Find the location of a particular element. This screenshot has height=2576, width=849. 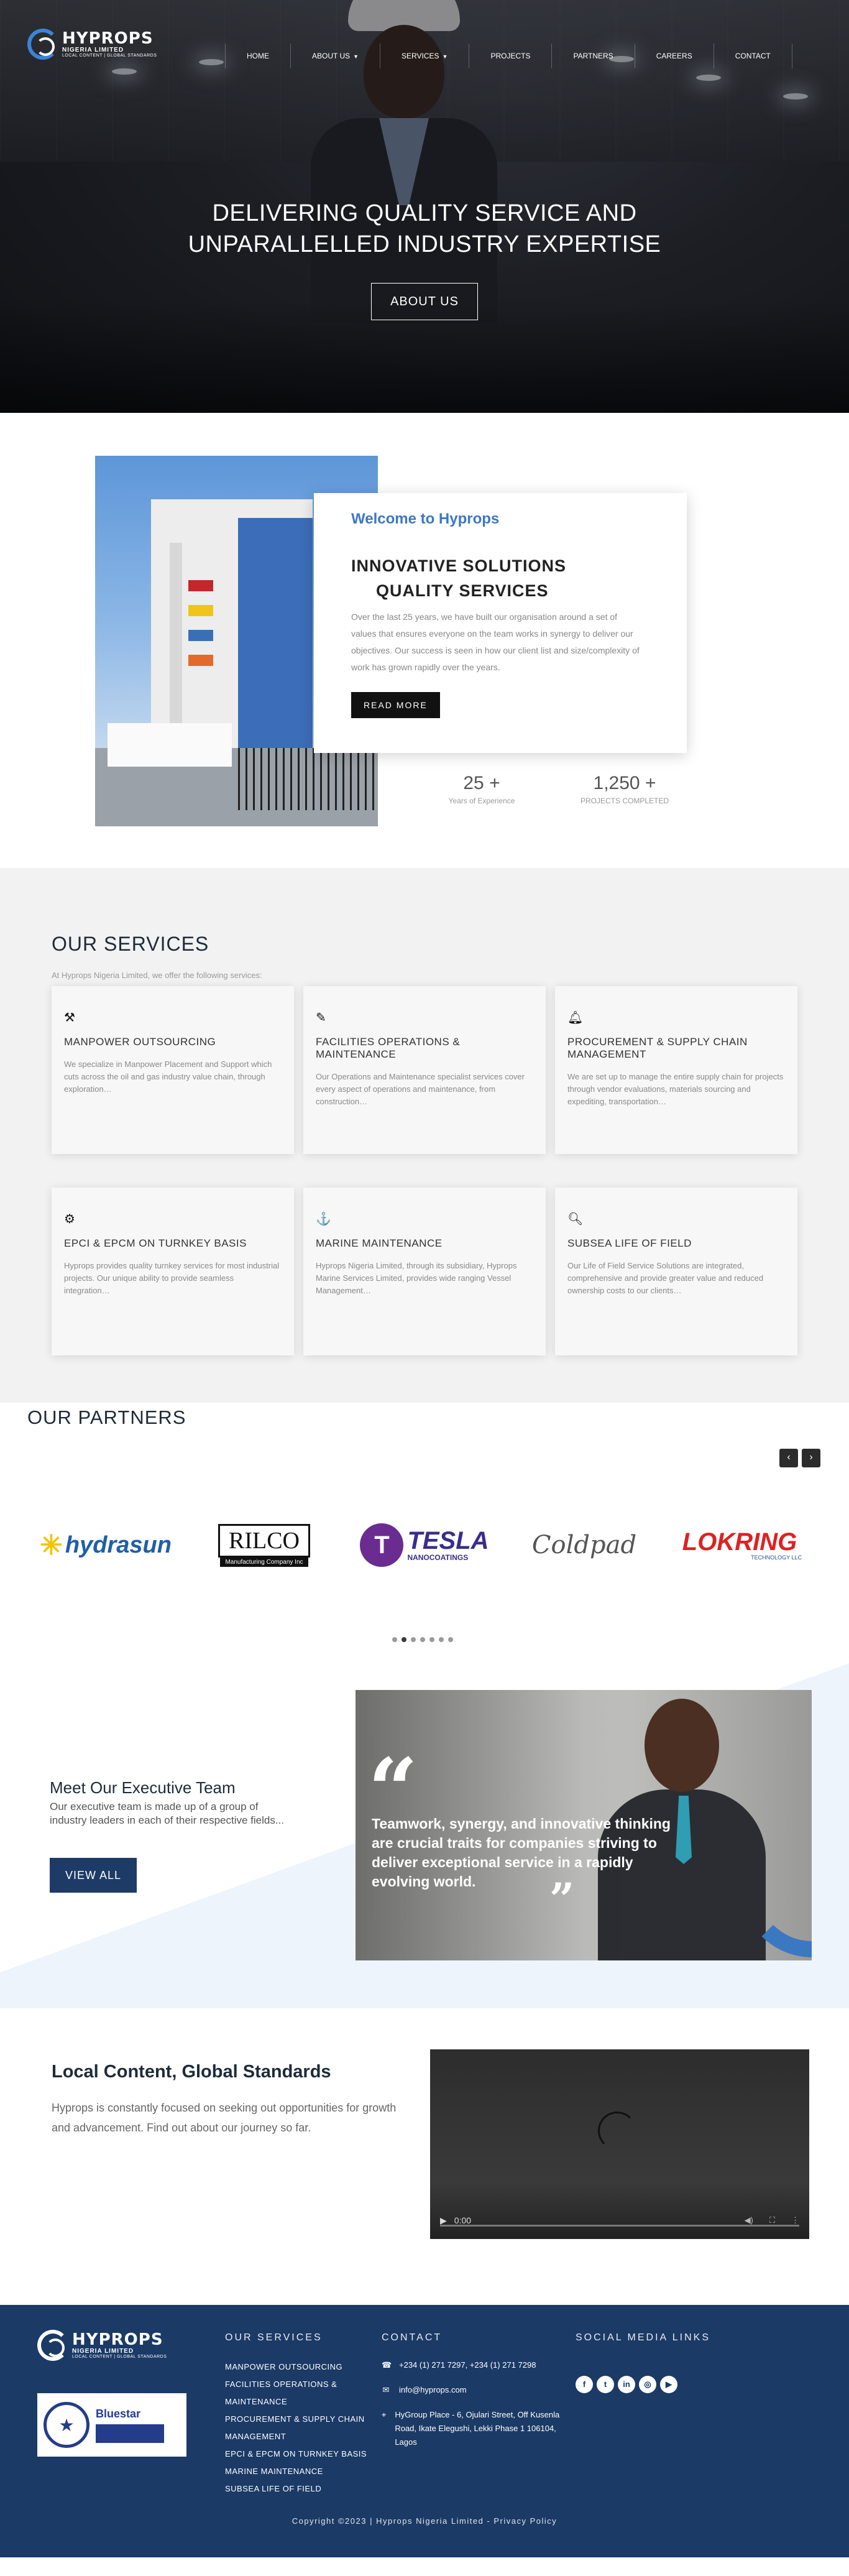

read-more-button: READ MORE is located at coordinates (395, 705).